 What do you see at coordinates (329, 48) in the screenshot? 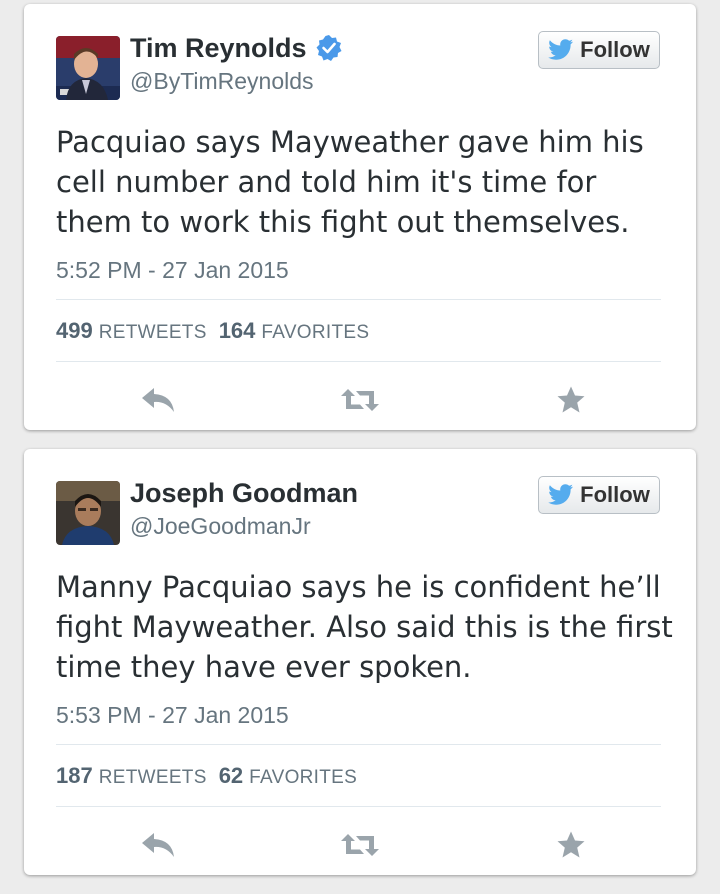
I see `verified-badge-icon` at bounding box center [329, 48].